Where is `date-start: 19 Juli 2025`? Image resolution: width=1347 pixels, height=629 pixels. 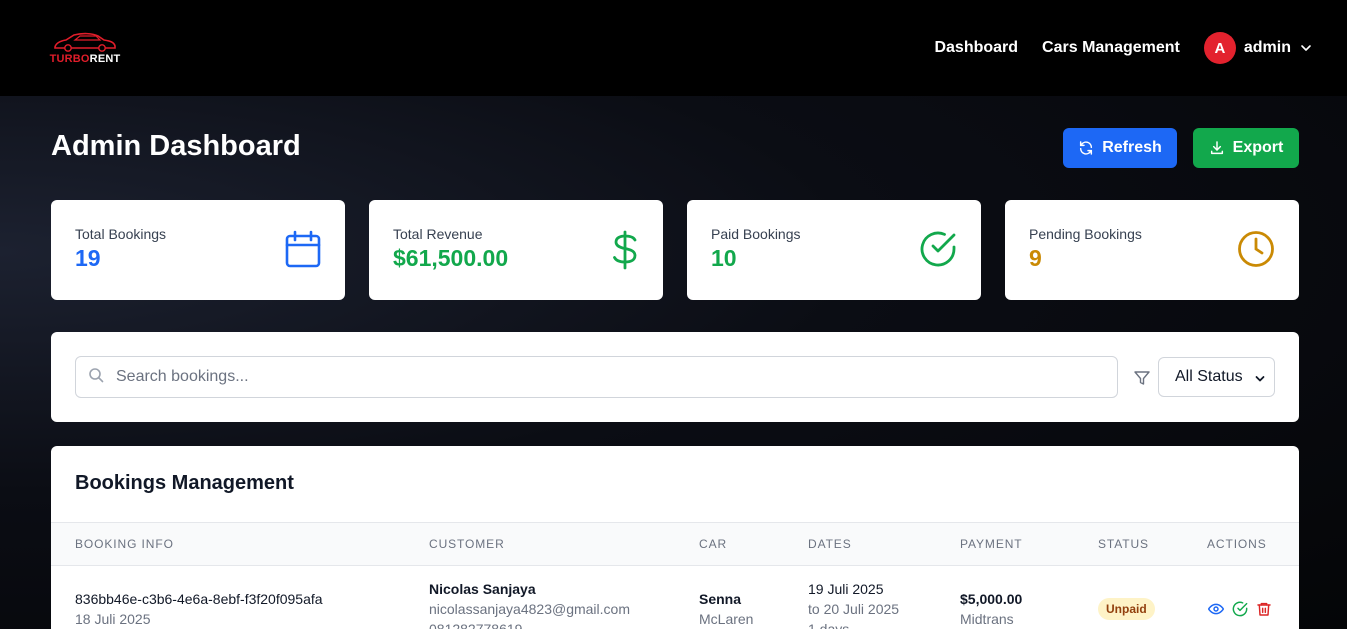 date-start: 19 Juli 2025 is located at coordinates (846, 589).